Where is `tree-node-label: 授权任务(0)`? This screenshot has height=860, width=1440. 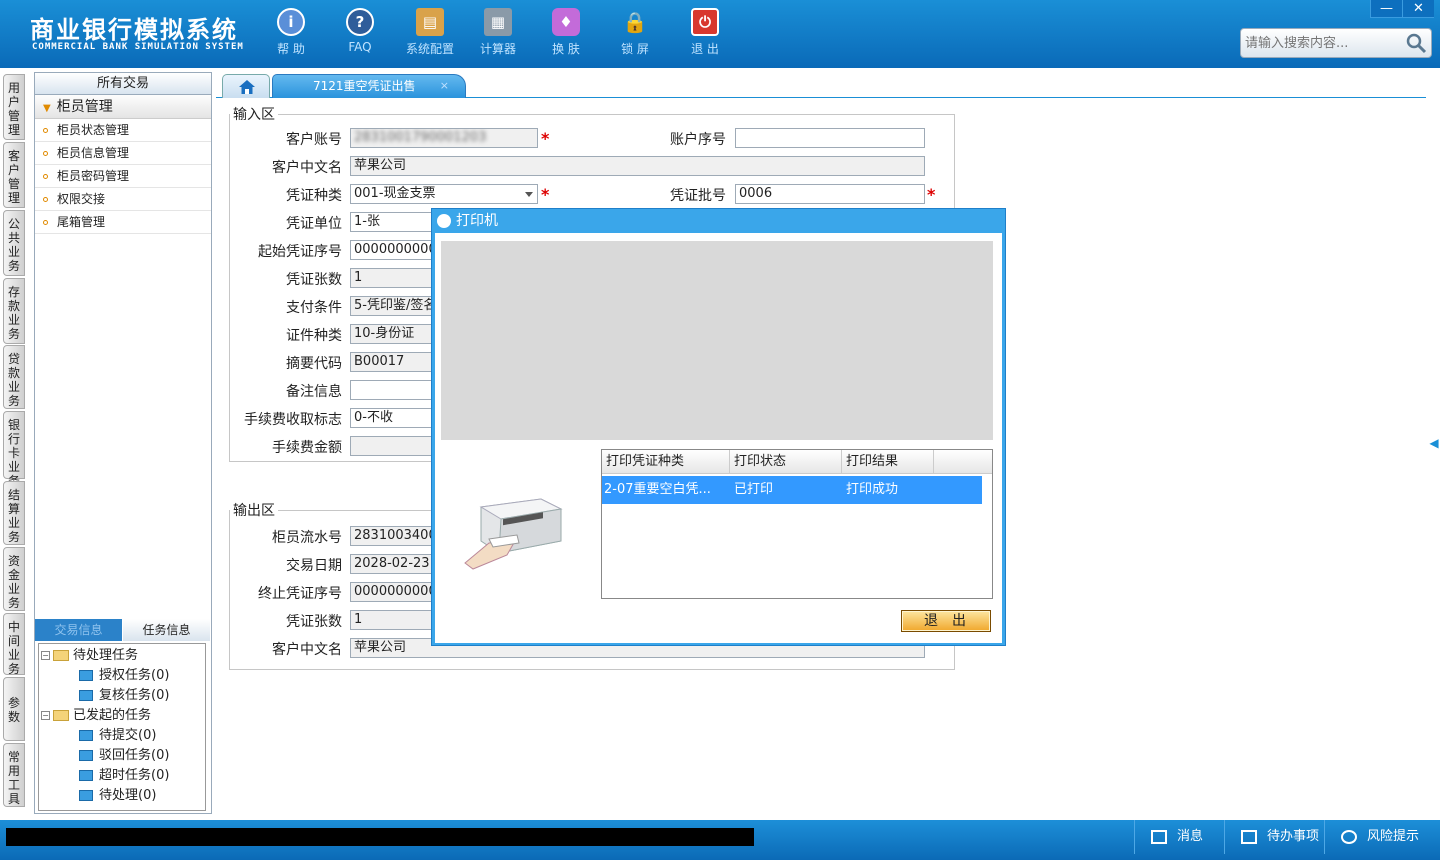 tree-node-label: 授权任务(0) is located at coordinates (134, 675).